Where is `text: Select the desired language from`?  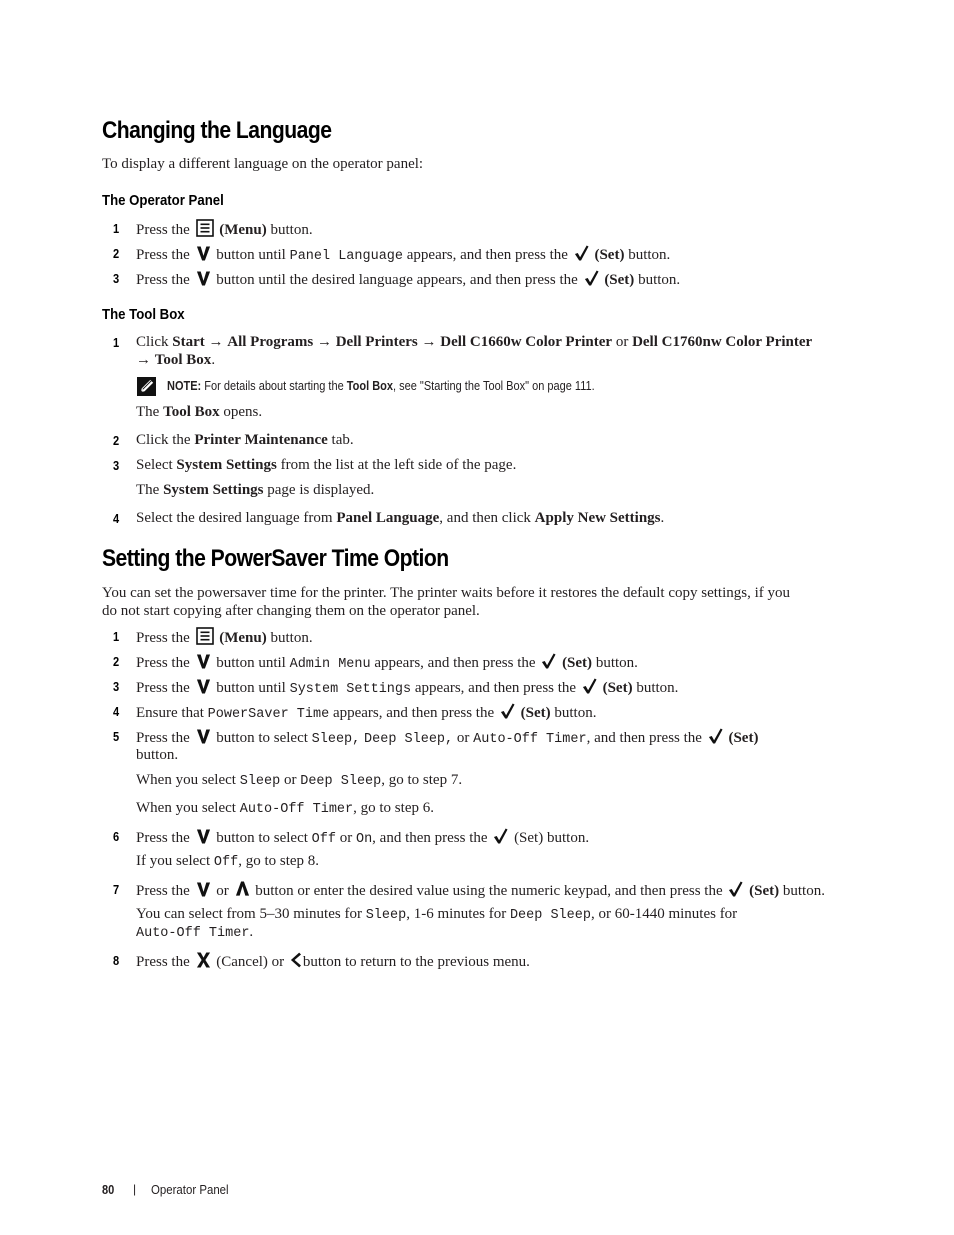 text: Select the desired language from is located at coordinates (234, 518).